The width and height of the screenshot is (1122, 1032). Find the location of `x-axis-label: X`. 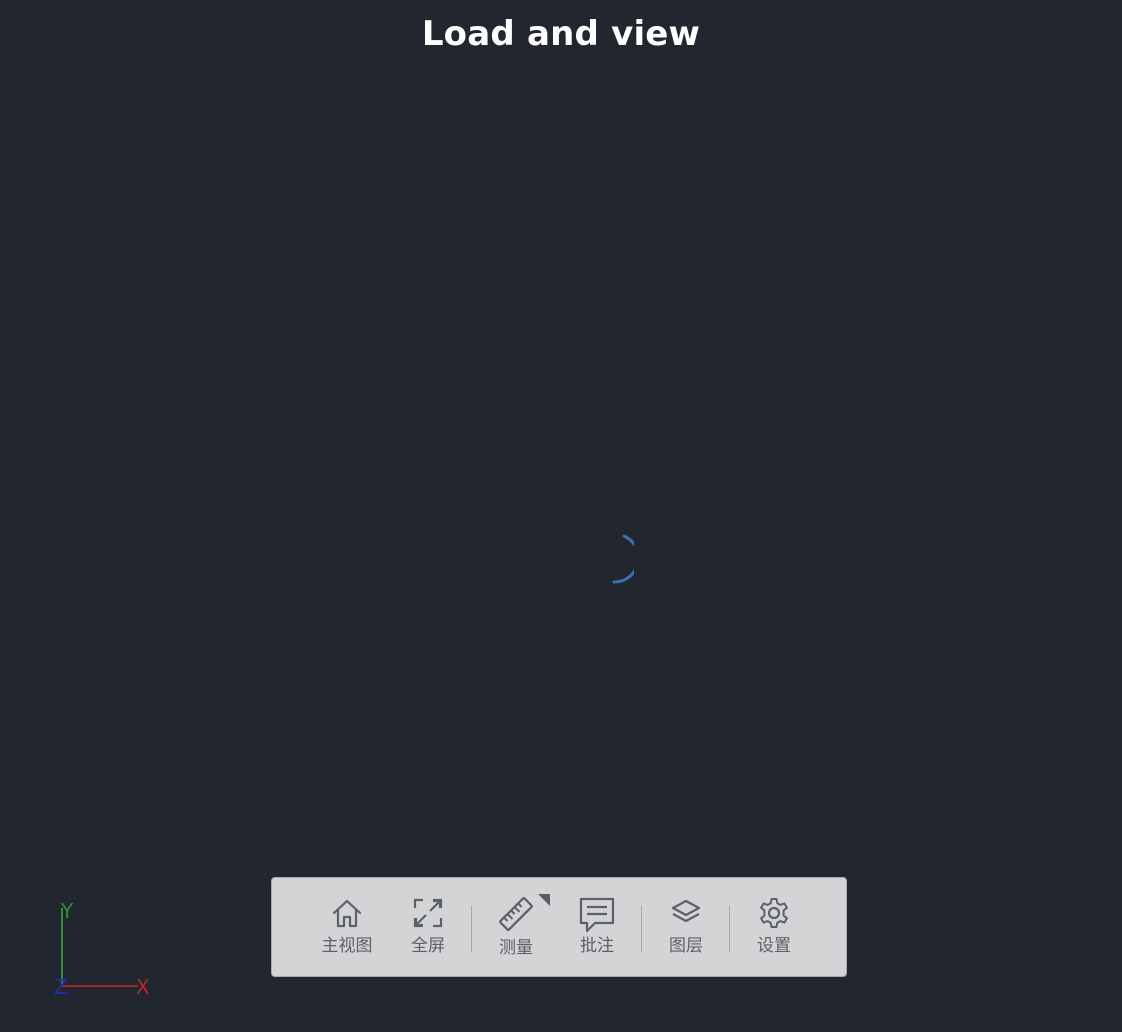

x-axis-label: X is located at coordinates (143, 987).